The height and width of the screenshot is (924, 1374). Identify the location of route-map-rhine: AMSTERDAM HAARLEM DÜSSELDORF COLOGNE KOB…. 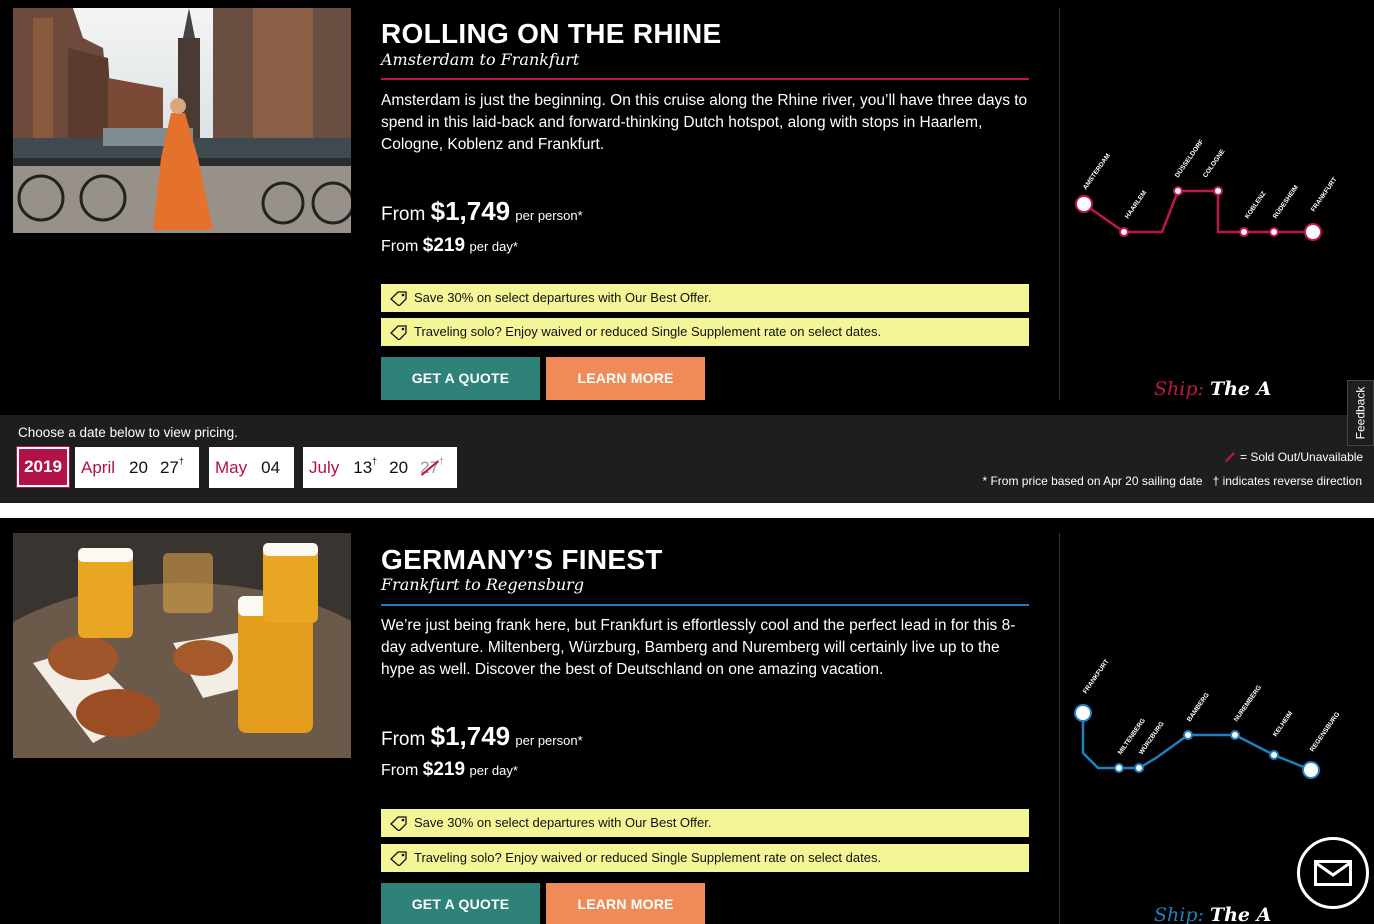
(1207, 189).